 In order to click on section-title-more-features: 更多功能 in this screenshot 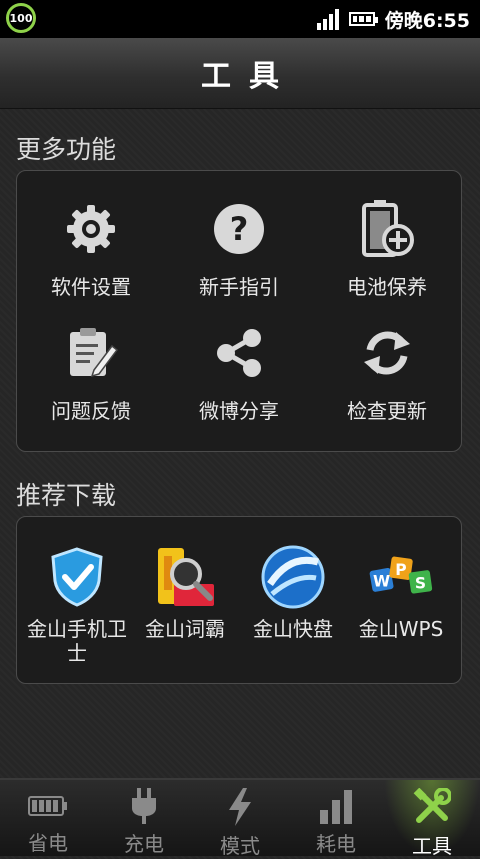, I will do `click(66, 149)`.